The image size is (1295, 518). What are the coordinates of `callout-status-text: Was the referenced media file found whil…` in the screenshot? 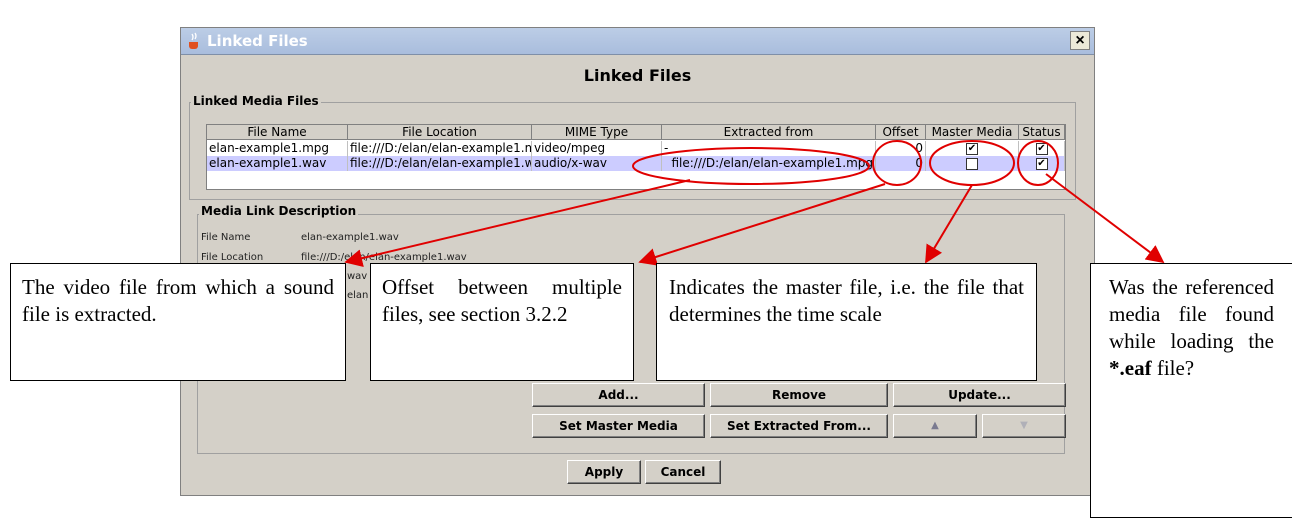 It's located at (1191, 328).